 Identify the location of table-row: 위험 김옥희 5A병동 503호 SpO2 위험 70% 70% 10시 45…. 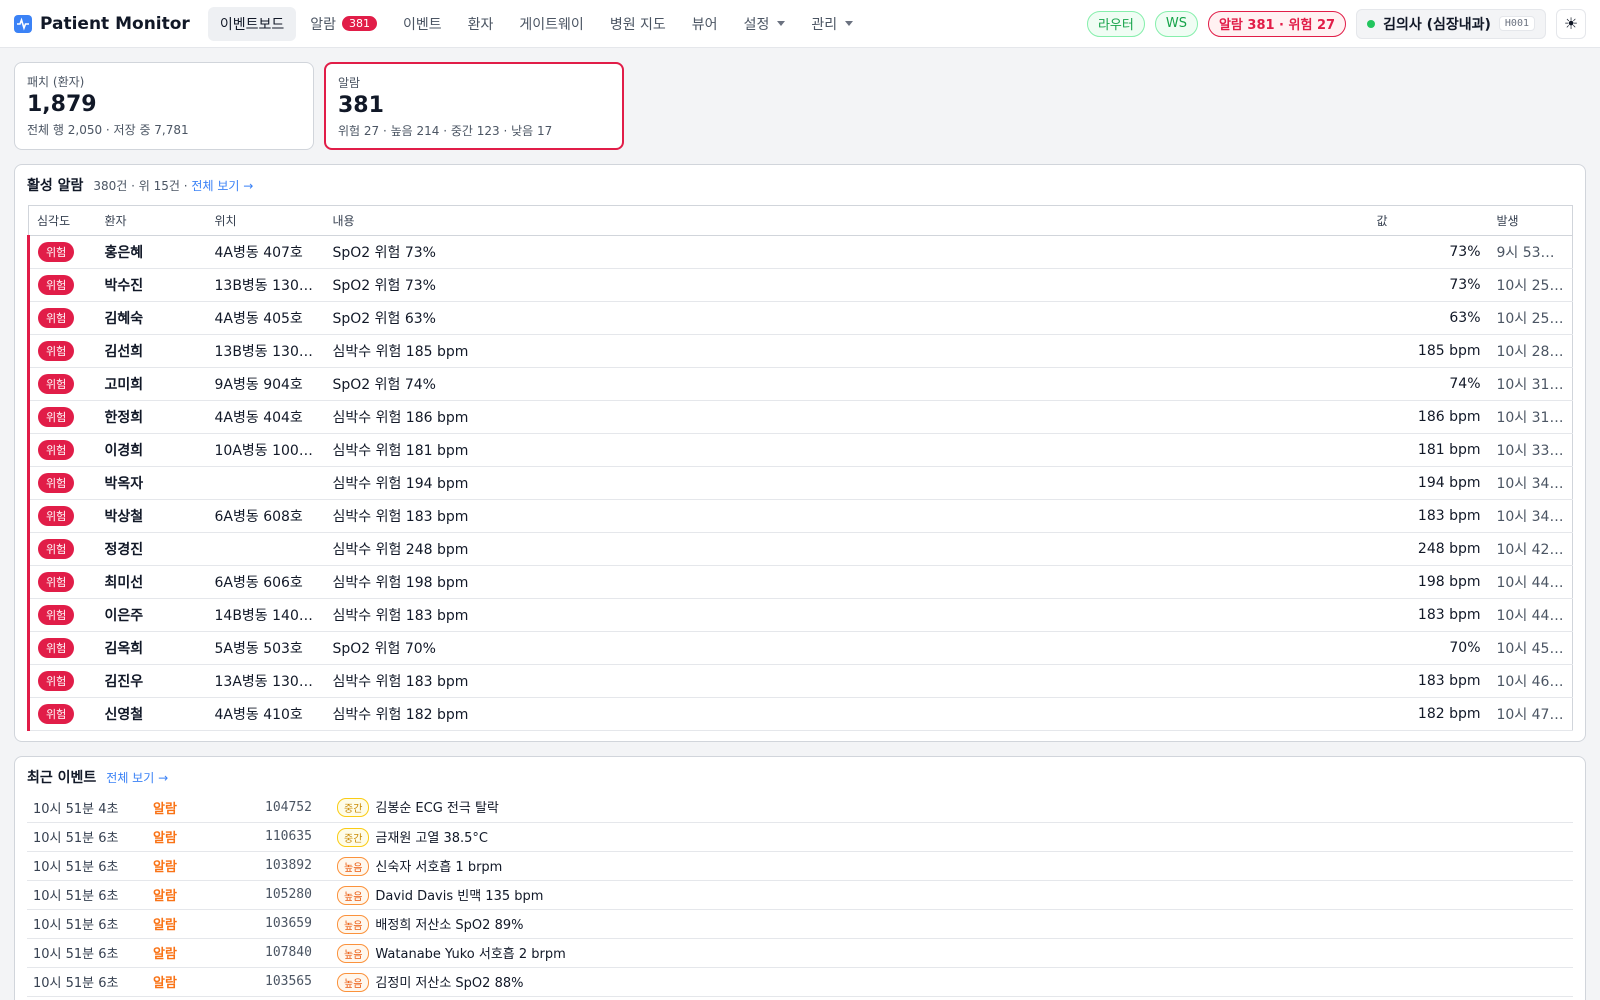
(800, 648).